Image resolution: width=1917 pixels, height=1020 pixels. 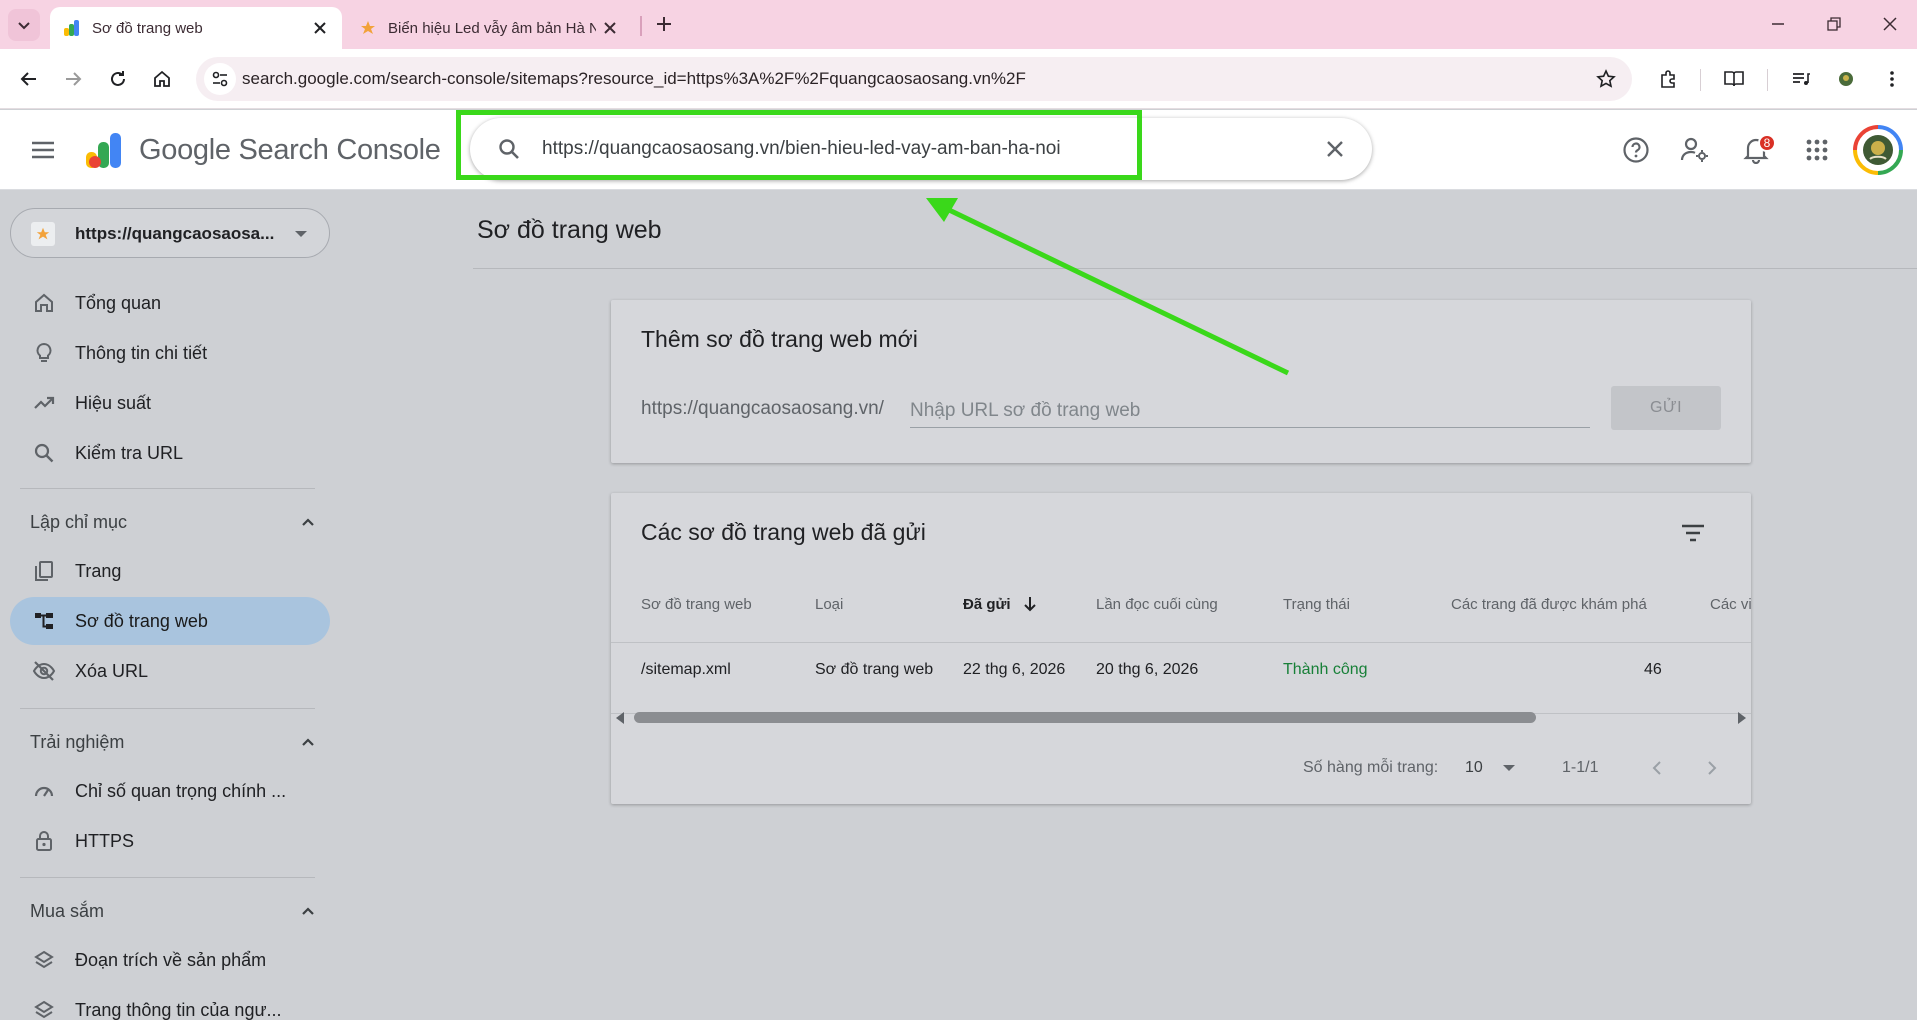 I want to click on column-header-label: Đã gửi, so click(x=987, y=604).